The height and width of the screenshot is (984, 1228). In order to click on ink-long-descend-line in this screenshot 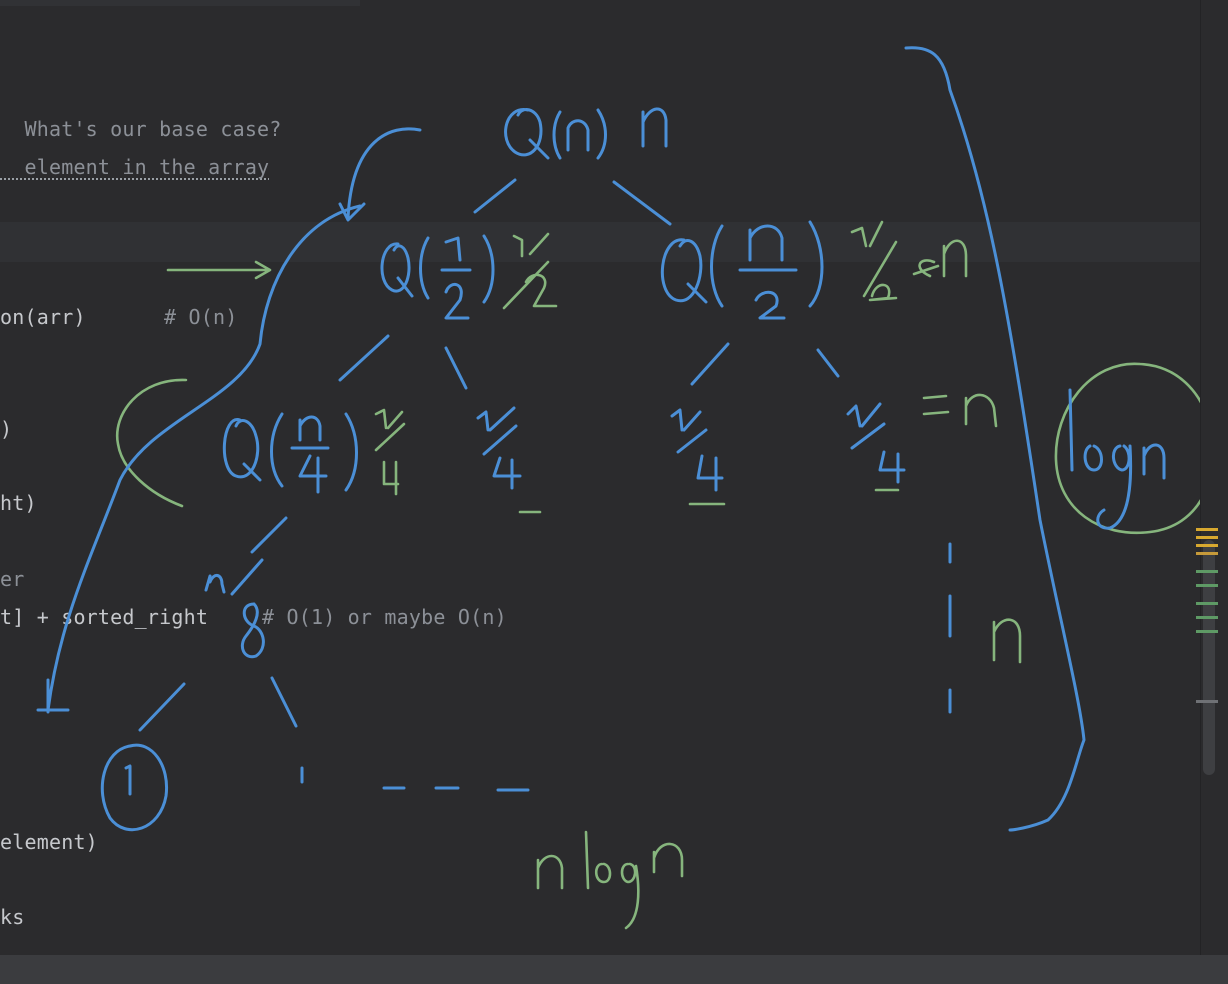, I will do `click(199, 459)`.